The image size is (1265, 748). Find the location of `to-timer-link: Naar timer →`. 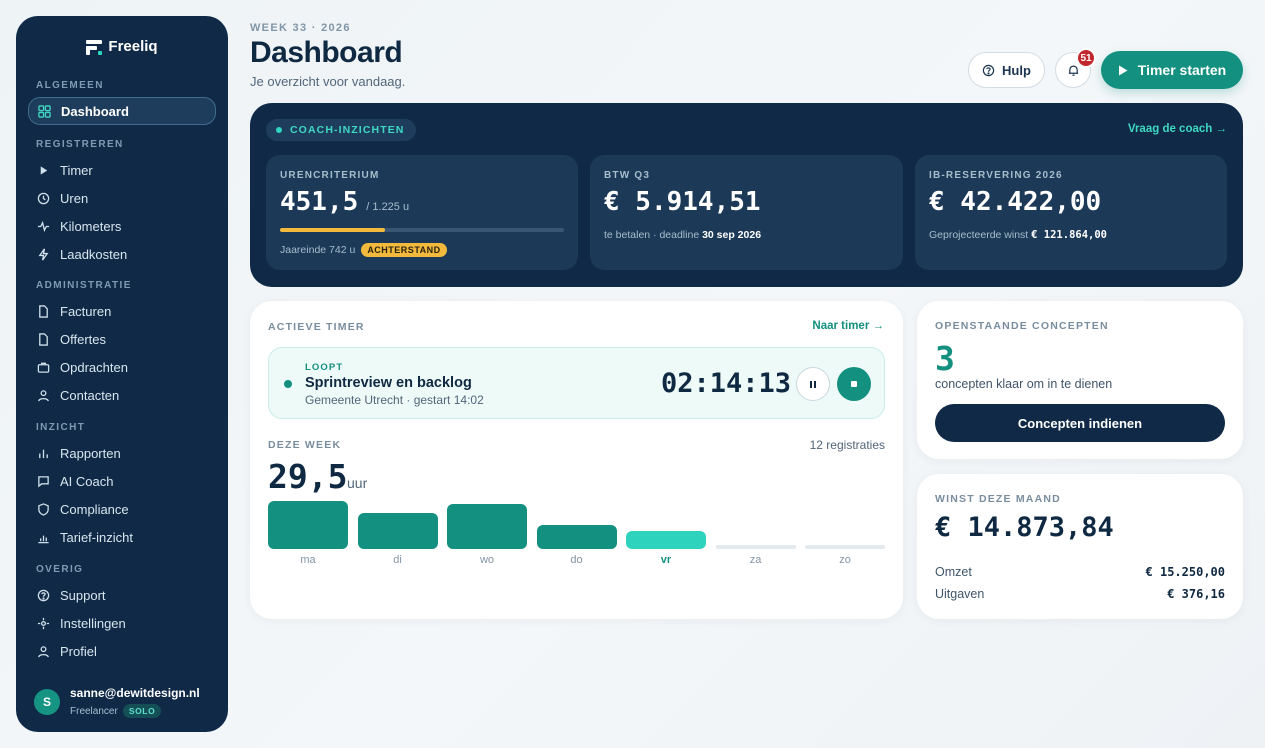

to-timer-link: Naar timer → is located at coordinates (848, 326).